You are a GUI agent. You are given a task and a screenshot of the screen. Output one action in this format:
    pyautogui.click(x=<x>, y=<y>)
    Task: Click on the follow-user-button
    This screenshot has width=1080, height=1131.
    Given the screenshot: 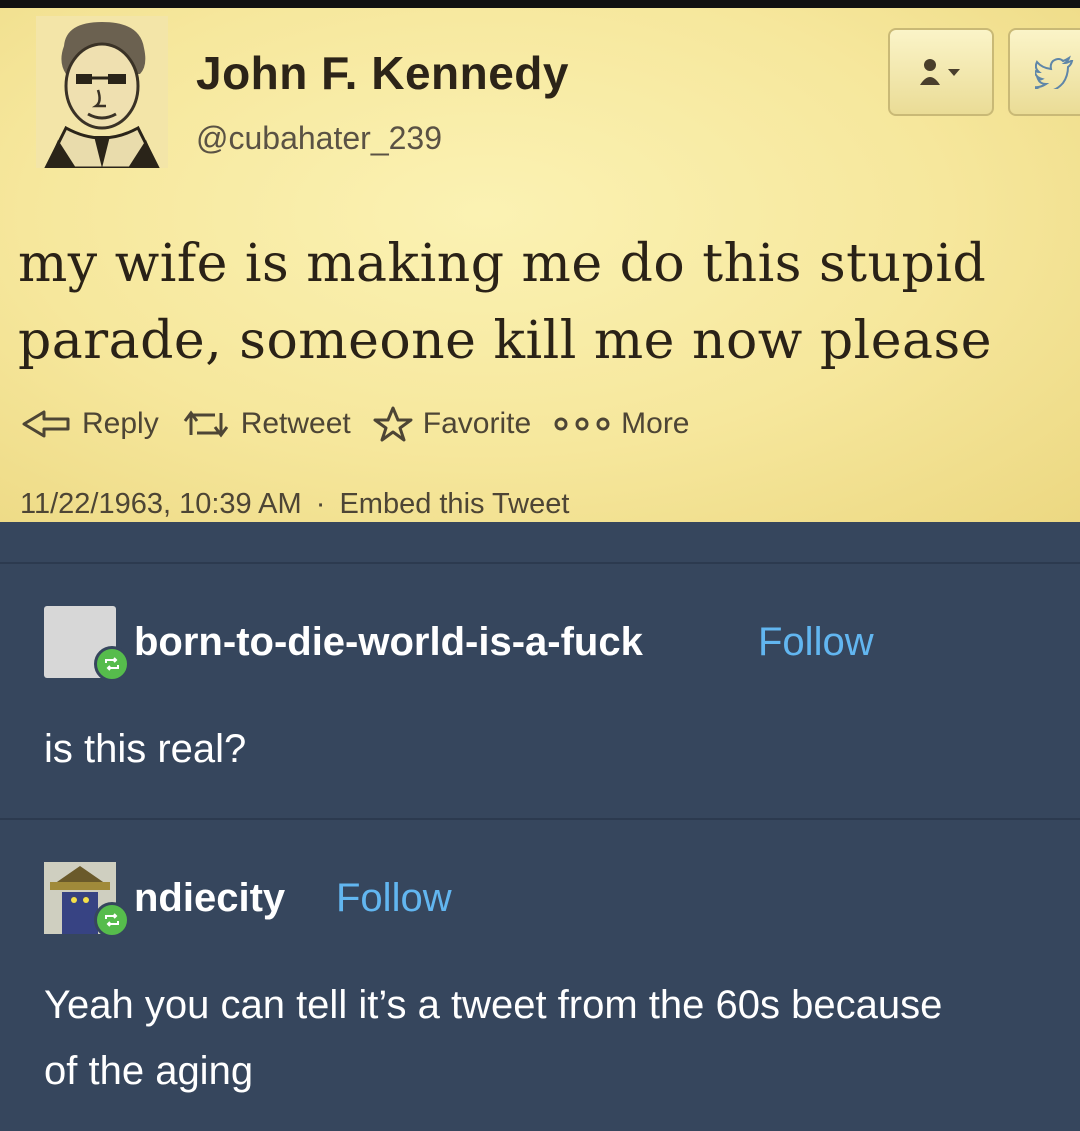 What is the action you would take?
    pyautogui.click(x=941, y=72)
    